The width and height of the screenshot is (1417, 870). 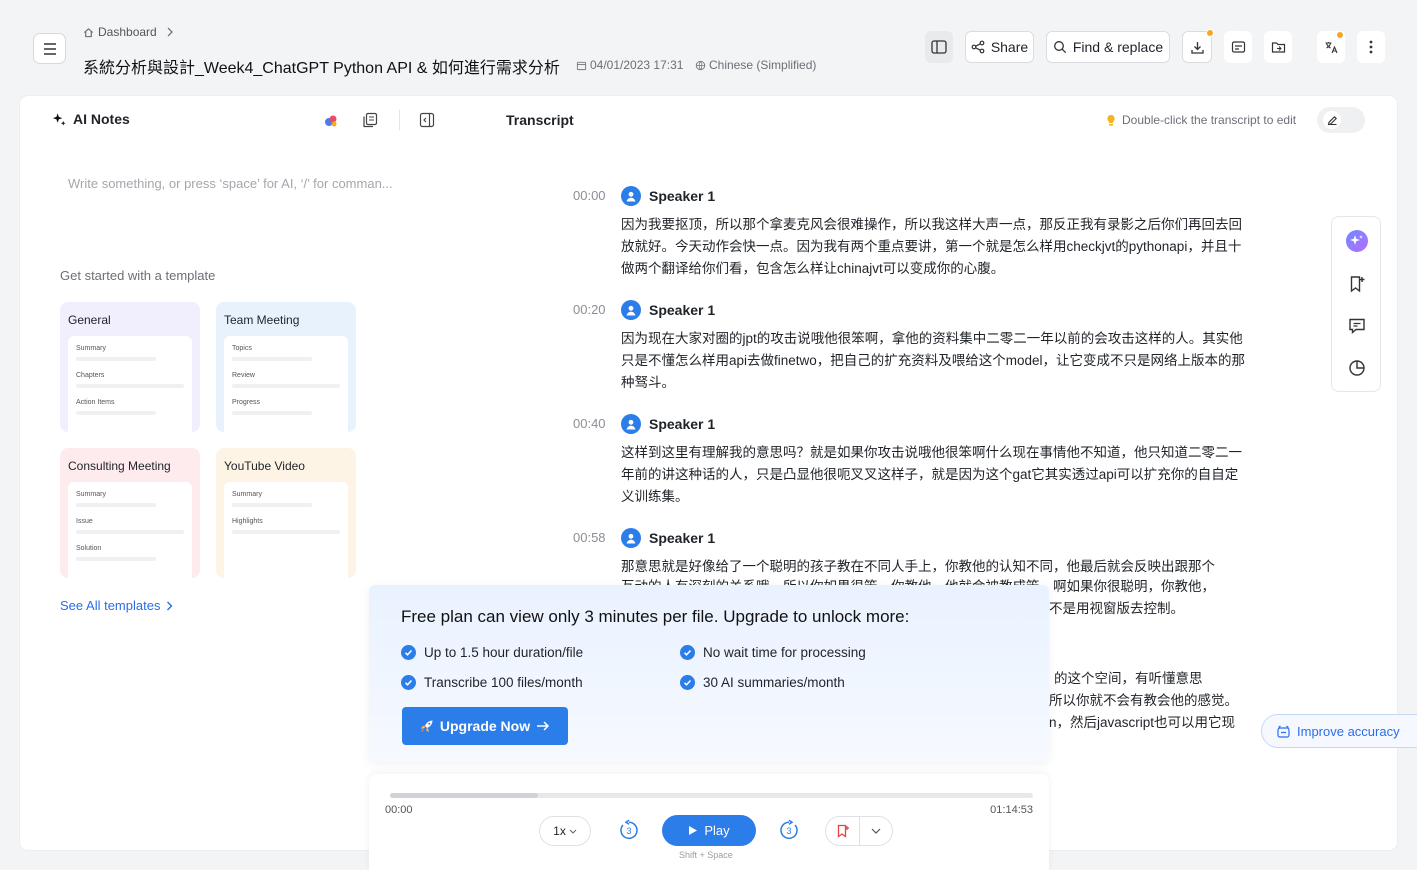 I want to click on rewind-seconds: 3, so click(x=628, y=831).